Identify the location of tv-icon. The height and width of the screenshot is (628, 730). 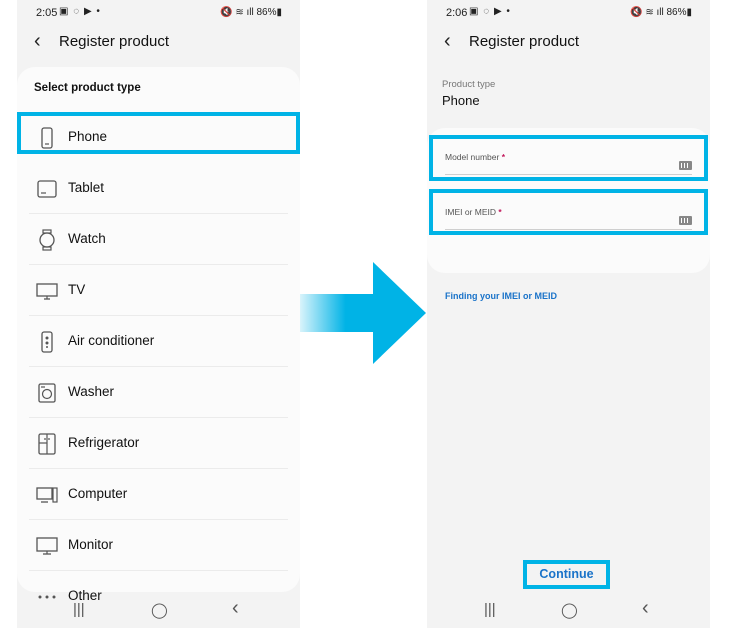
(47, 291).